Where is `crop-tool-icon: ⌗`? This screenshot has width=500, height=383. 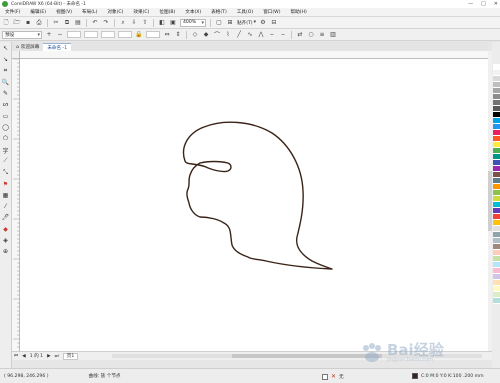 crop-tool-icon: ⌗ is located at coordinates (5, 71).